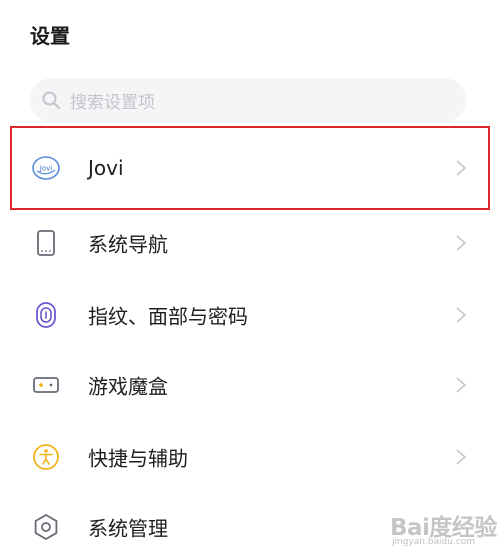 This screenshot has height=555, width=500. What do you see at coordinates (138, 458) in the screenshot?
I see `settings-item-label: 快捷与辅助` at bounding box center [138, 458].